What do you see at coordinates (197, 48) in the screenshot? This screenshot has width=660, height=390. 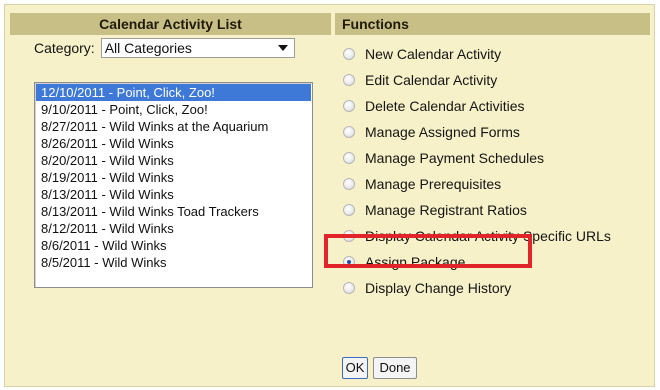 I see `category-select: All Categories` at bounding box center [197, 48].